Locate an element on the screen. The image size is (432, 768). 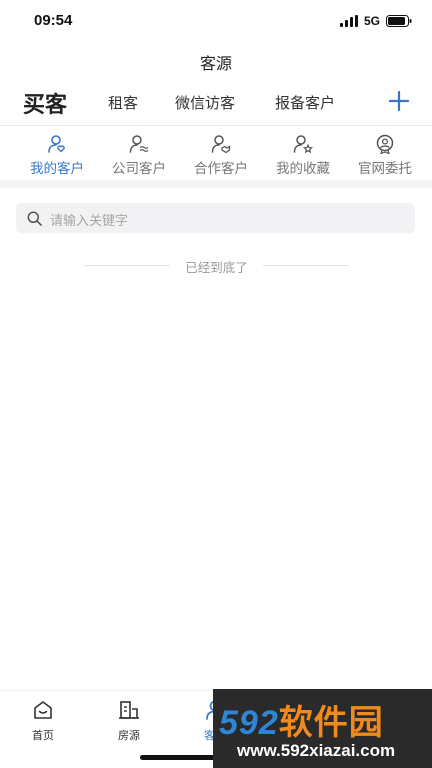
tab-website-entrusted: 官网委托 is located at coordinates (385, 154).